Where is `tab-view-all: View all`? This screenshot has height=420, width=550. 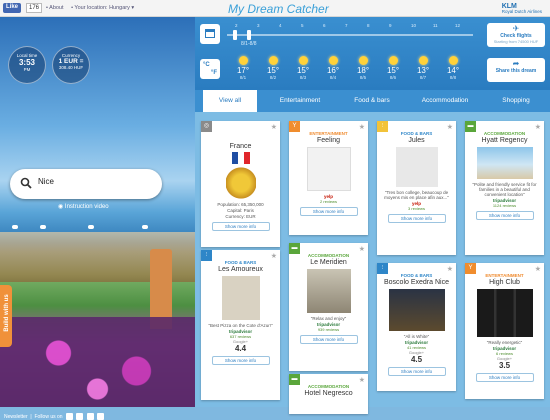 tab-view-all: View all is located at coordinates (230, 101).